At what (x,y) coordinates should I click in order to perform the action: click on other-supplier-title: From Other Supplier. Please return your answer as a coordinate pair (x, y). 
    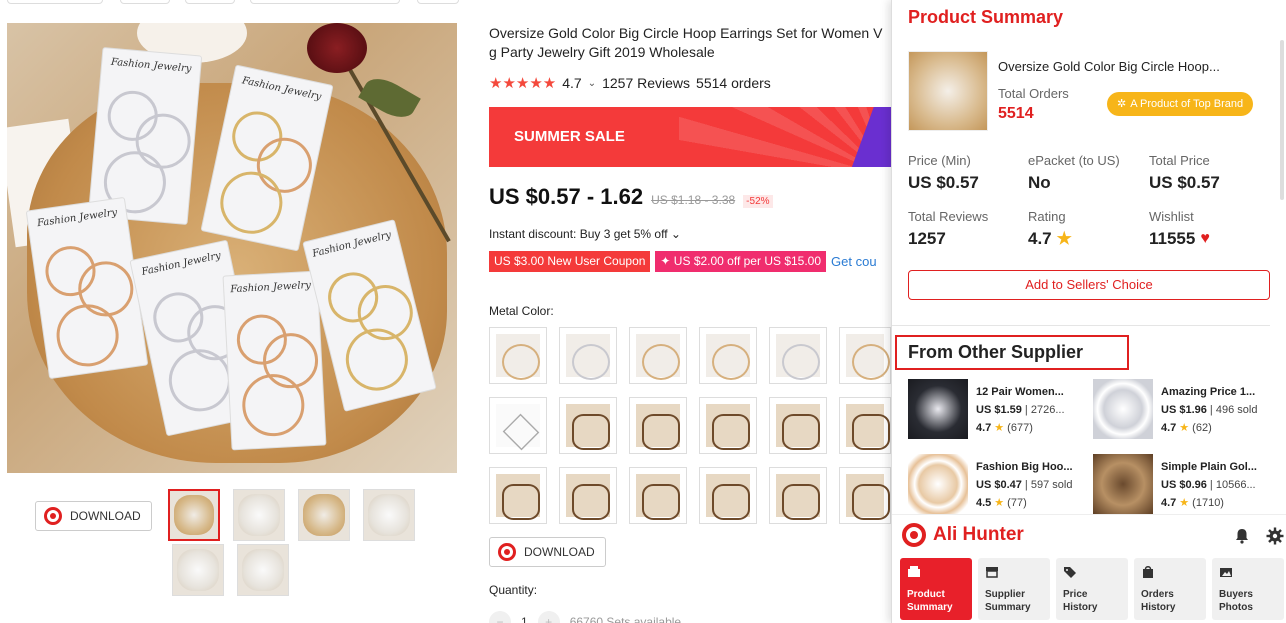
    Looking at the image, I should click on (1012, 352).